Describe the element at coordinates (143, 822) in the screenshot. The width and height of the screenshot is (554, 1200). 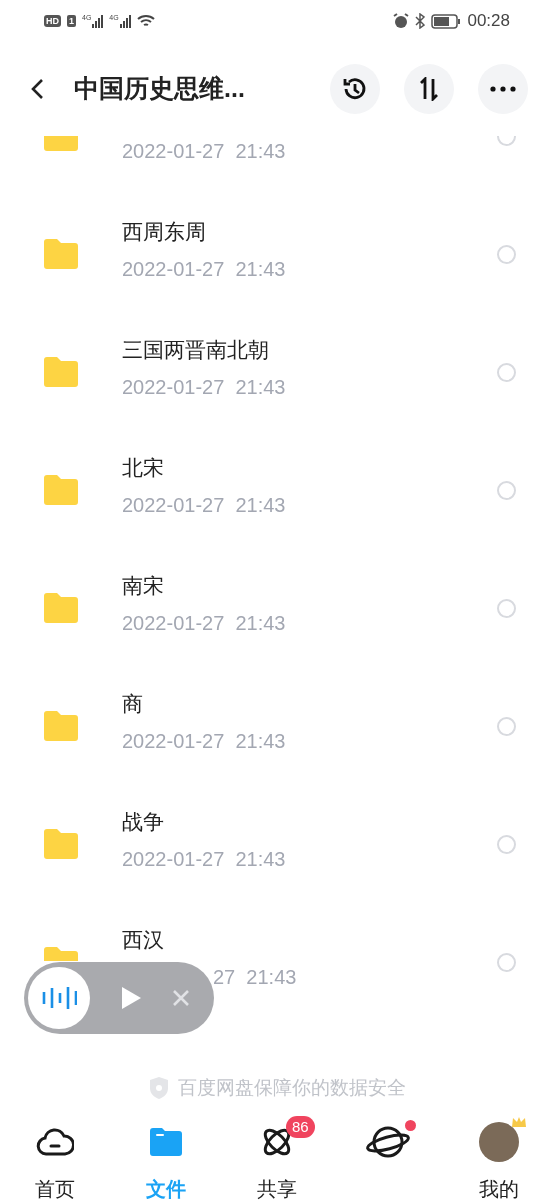
I see `folder-name: 战争` at that location.